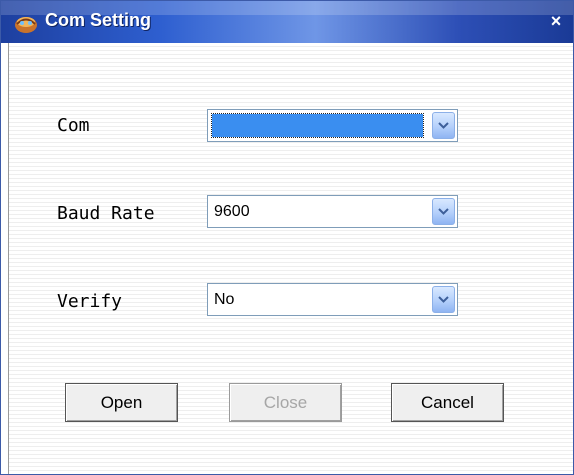 The height and width of the screenshot is (475, 574). What do you see at coordinates (332, 299) in the screenshot?
I see `verify-select: No` at bounding box center [332, 299].